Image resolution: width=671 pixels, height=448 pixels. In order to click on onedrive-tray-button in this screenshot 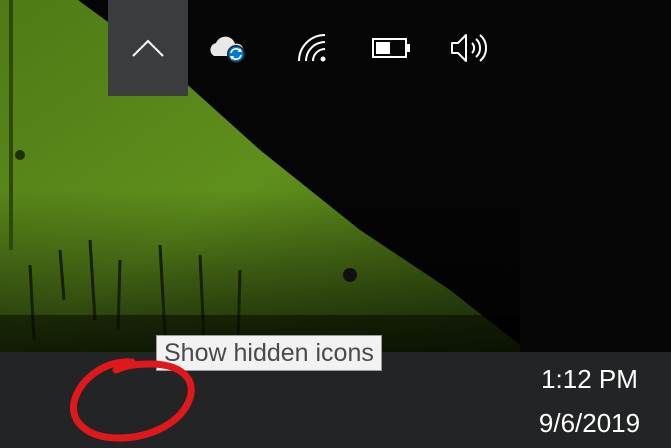, I will do `click(228, 48)`.